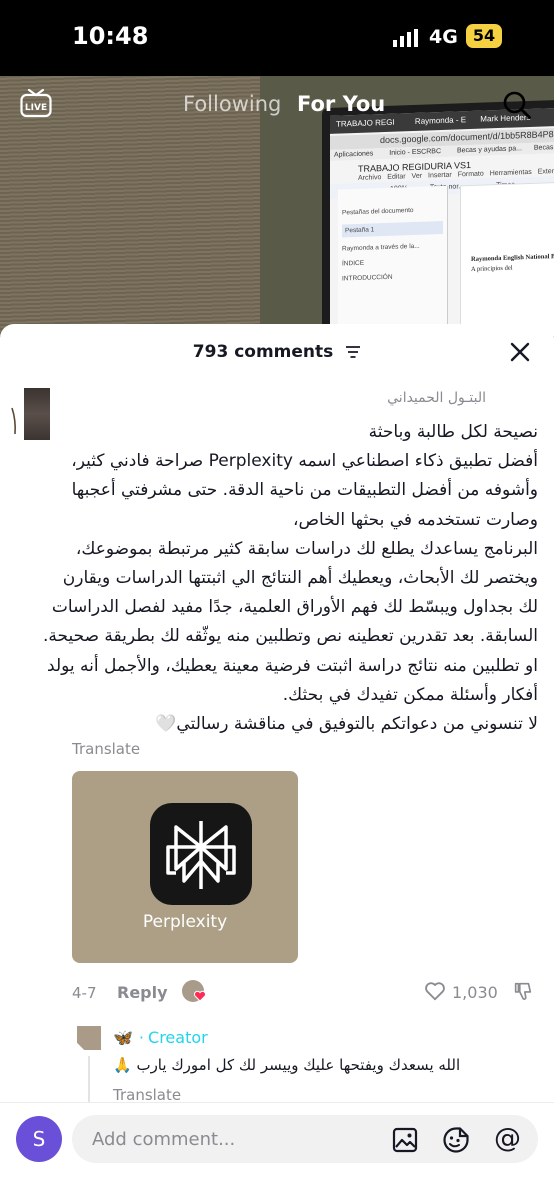 The height and width of the screenshot is (1200, 554). I want to click on video-bookmark: Inicio - ESCRBC, so click(415, 152).